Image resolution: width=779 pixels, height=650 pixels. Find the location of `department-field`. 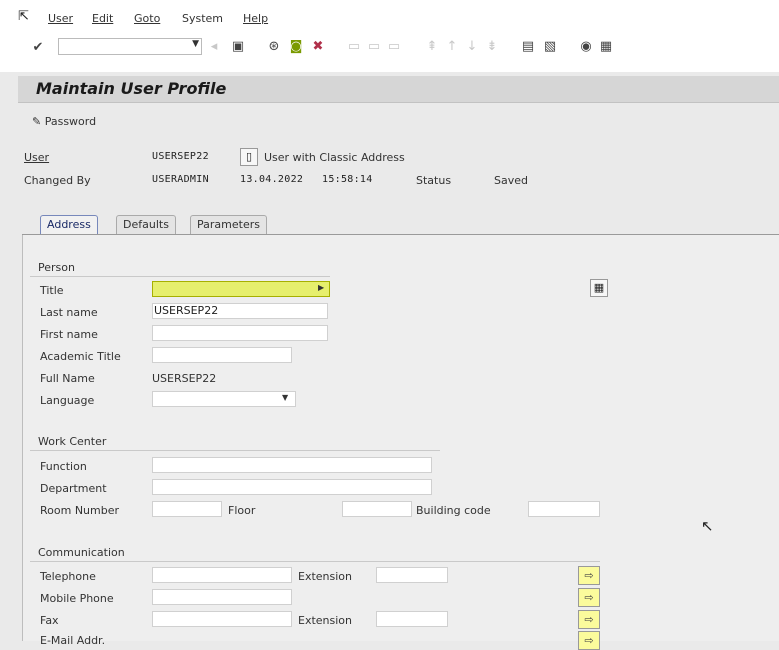

department-field is located at coordinates (292, 487).